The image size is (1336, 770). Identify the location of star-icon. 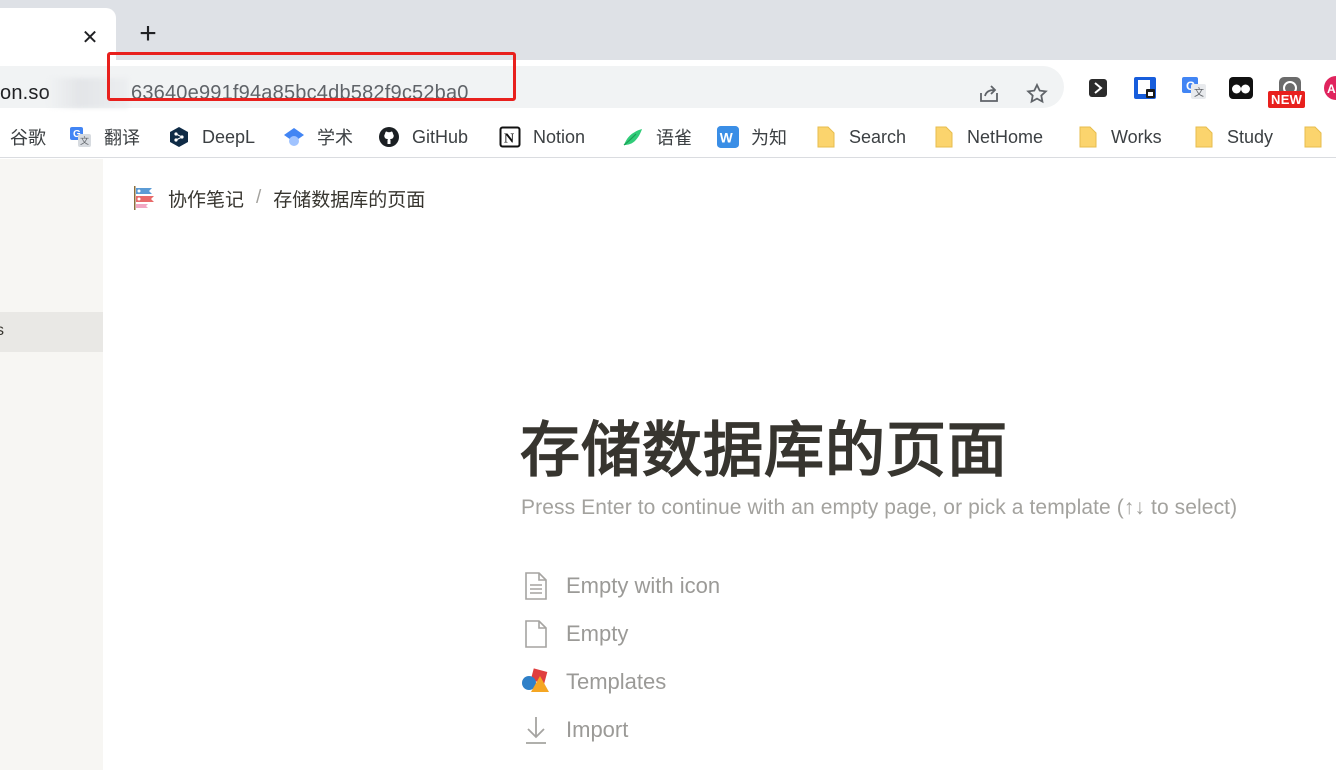
(1037, 93).